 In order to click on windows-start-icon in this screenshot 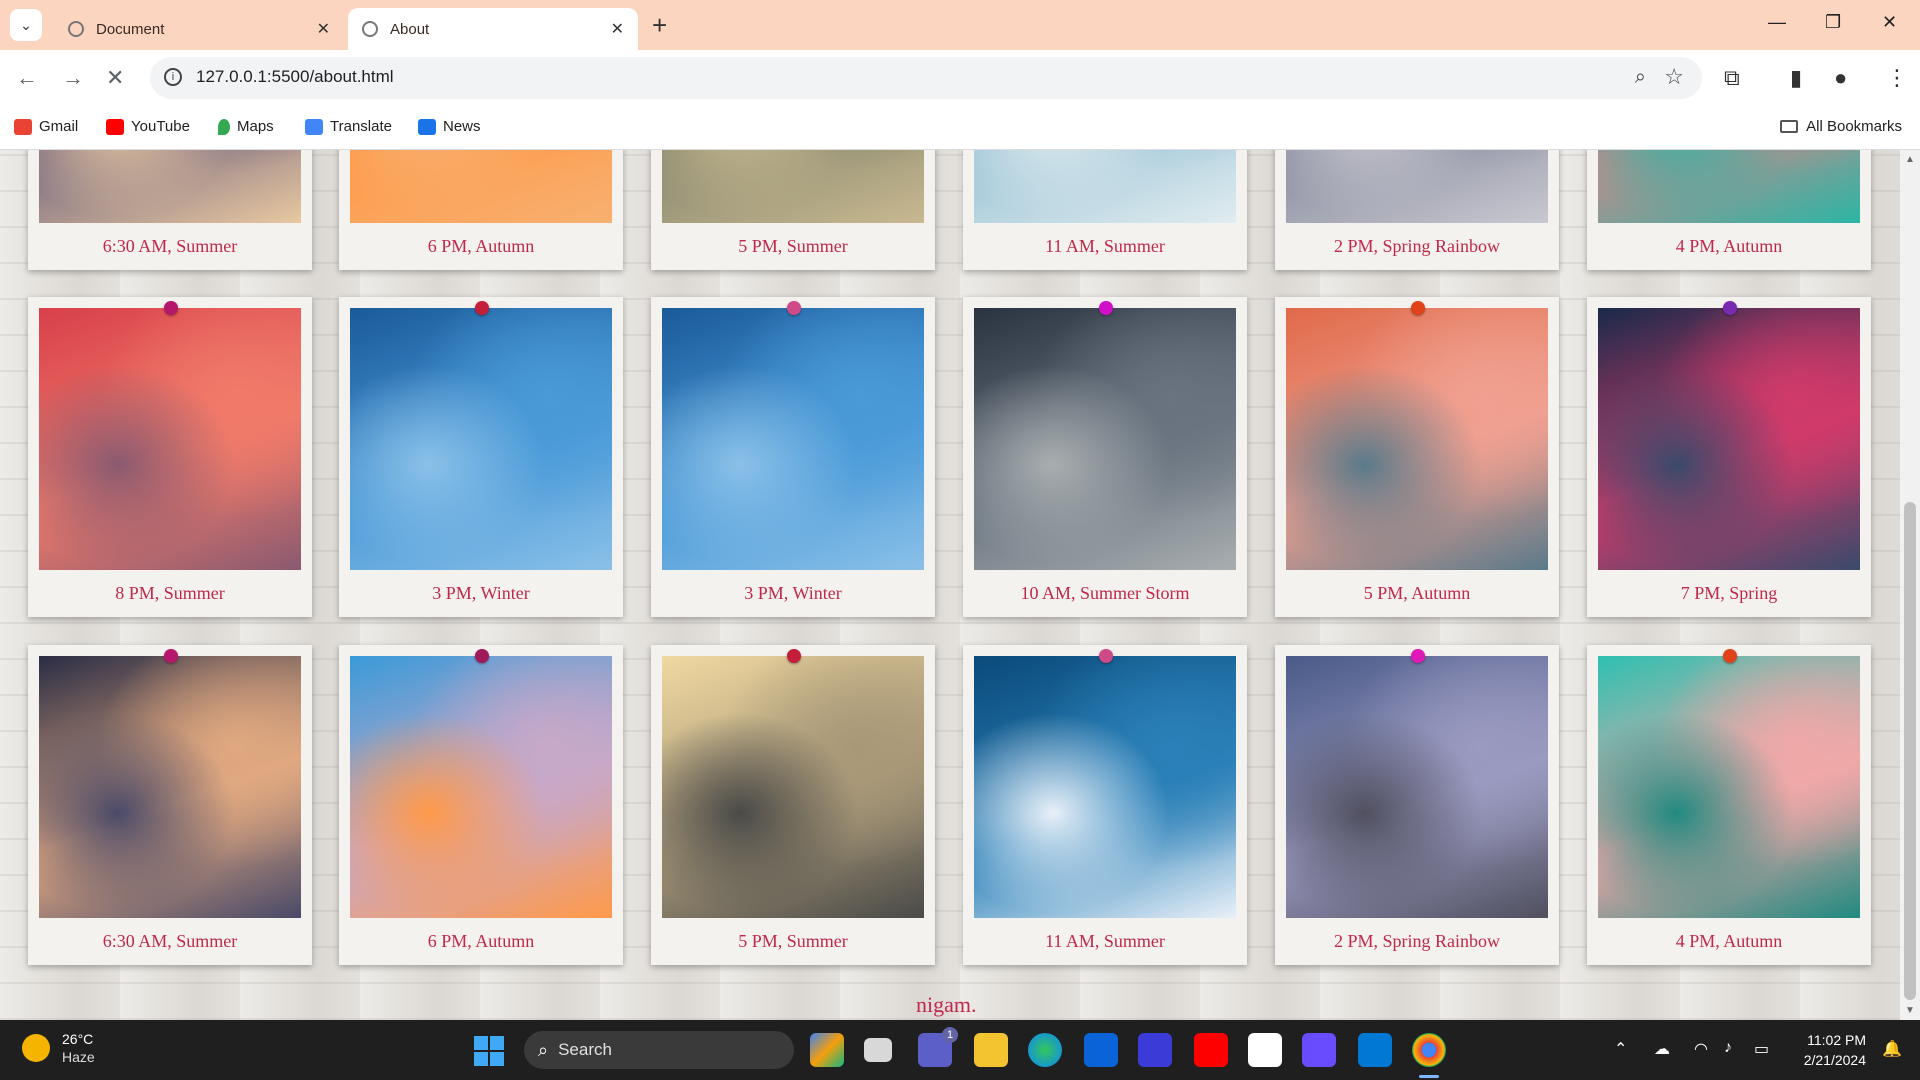, I will do `click(489, 1051)`.